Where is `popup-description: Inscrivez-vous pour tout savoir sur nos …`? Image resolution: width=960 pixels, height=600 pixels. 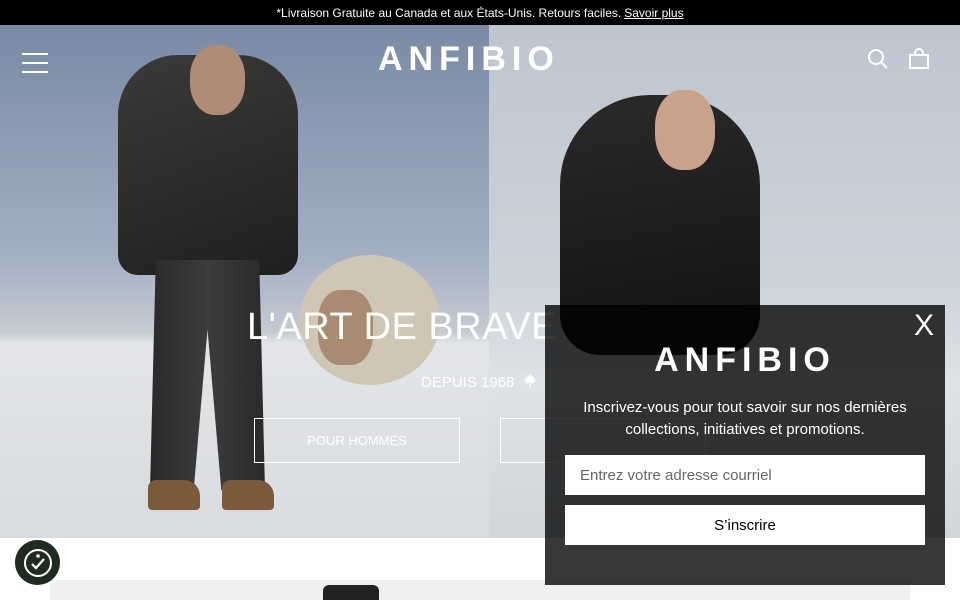
popup-description: Inscrivez-vous pour tout savoir sur nos … is located at coordinates (745, 418).